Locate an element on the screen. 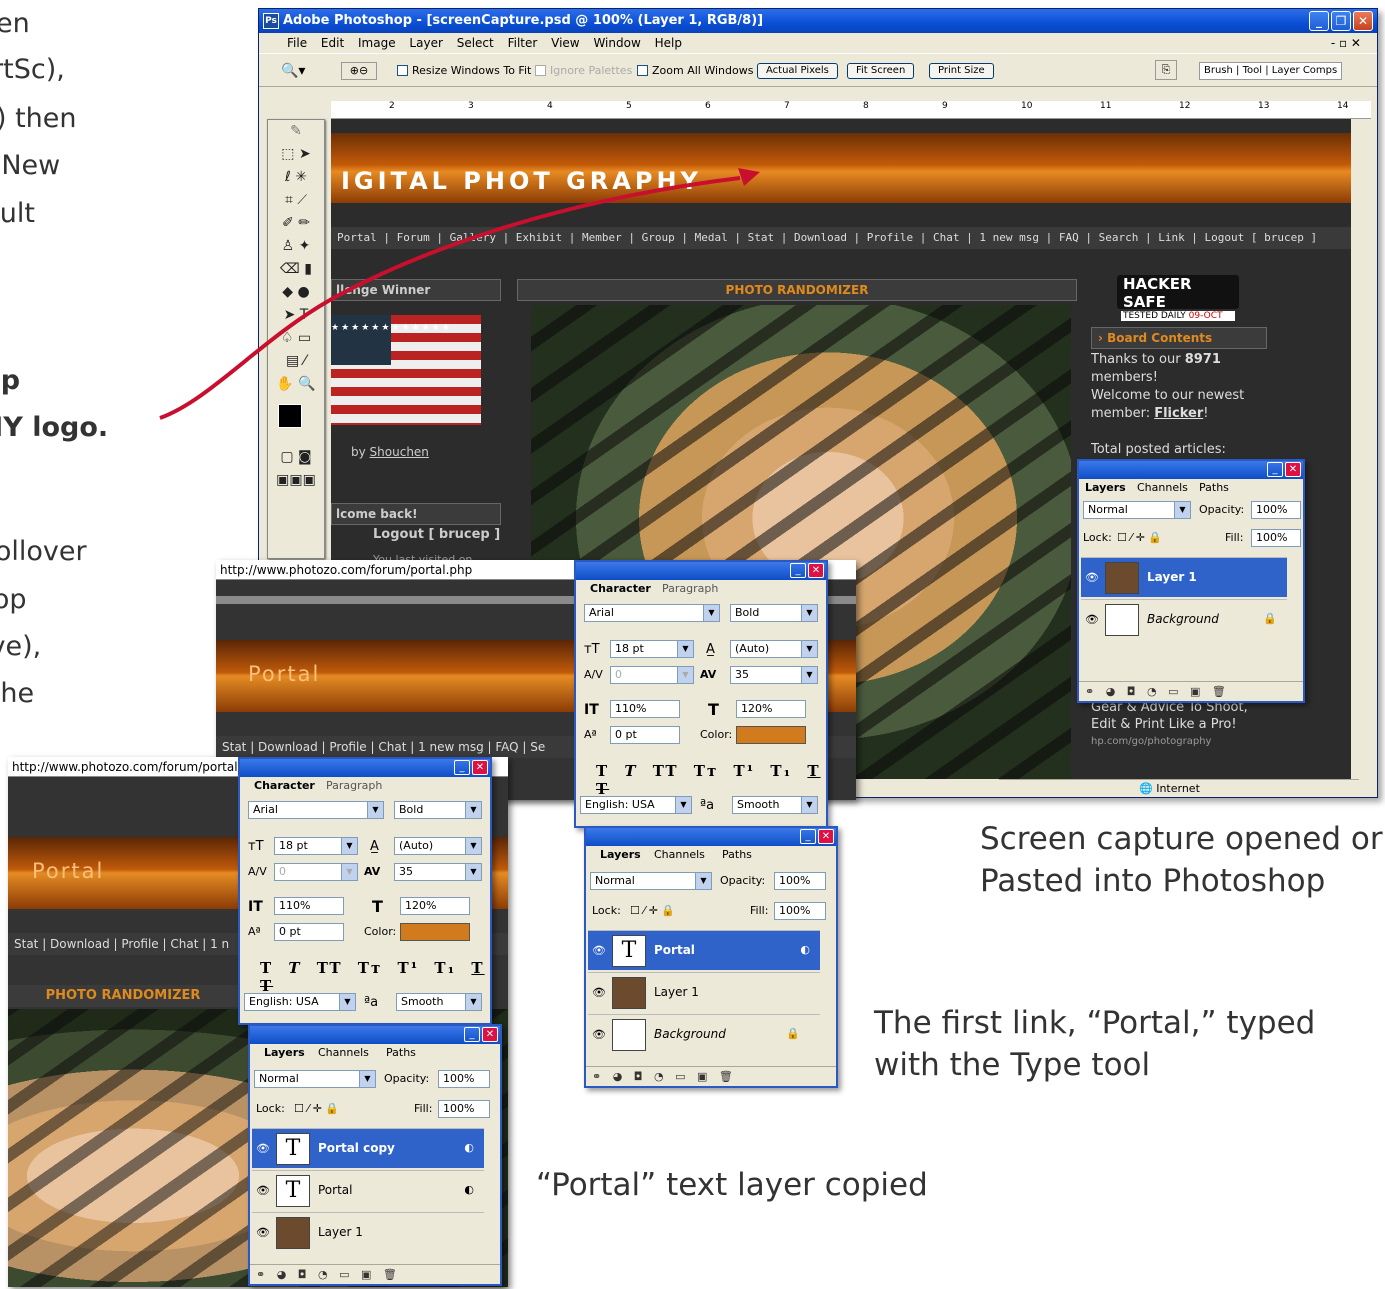  ignore-palettes-checkbox is located at coordinates (540, 70).